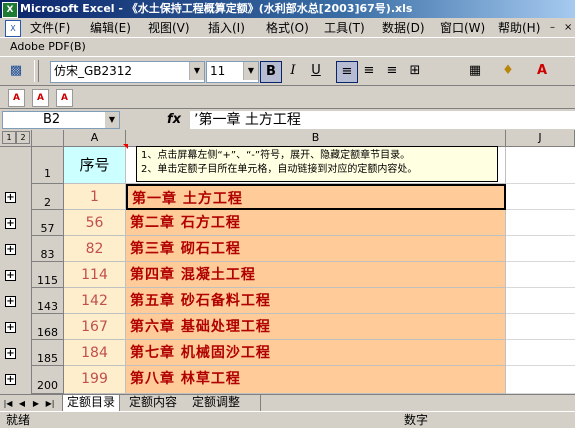 The image size is (575, 428). I want to click on row-header: 143, so click(48, 301).